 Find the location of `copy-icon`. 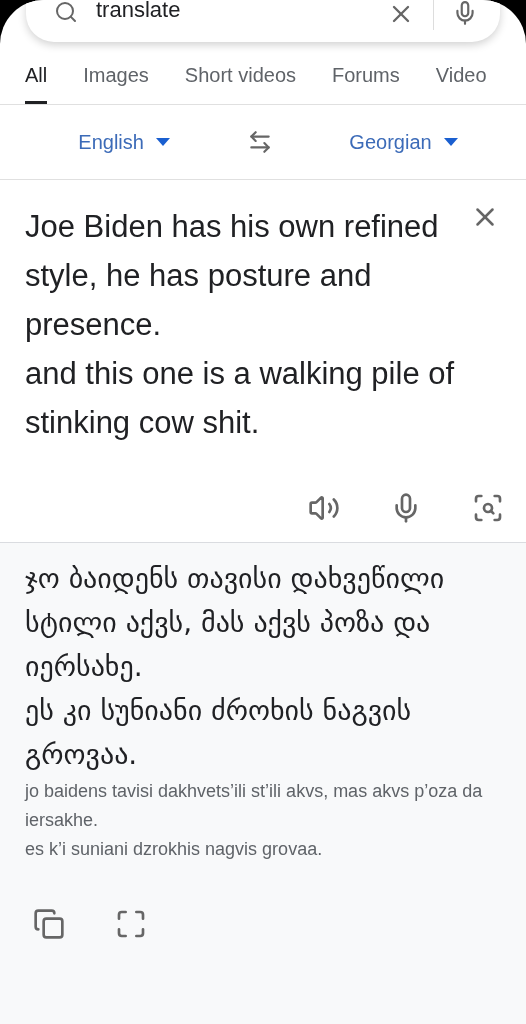

copy-icon is located at coordinates (49, 924).